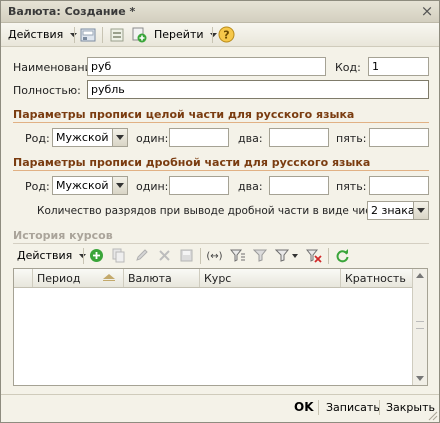  What do you see at coordinates (150, 278) in the screenshot?
I see `column-header-label: Валюта` at bounding box center [150, 278].